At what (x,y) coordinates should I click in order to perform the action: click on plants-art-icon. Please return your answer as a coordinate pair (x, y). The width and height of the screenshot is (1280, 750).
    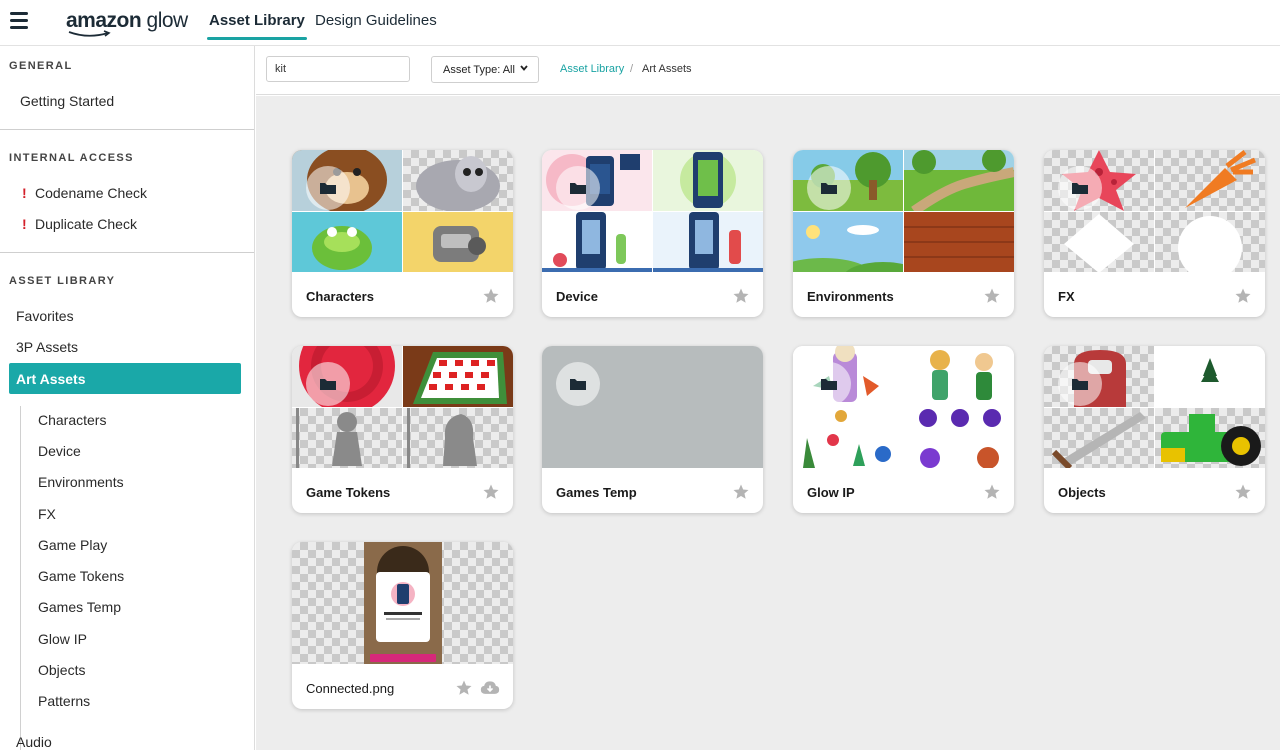
    Looking at the image, I should click on (847, 439).